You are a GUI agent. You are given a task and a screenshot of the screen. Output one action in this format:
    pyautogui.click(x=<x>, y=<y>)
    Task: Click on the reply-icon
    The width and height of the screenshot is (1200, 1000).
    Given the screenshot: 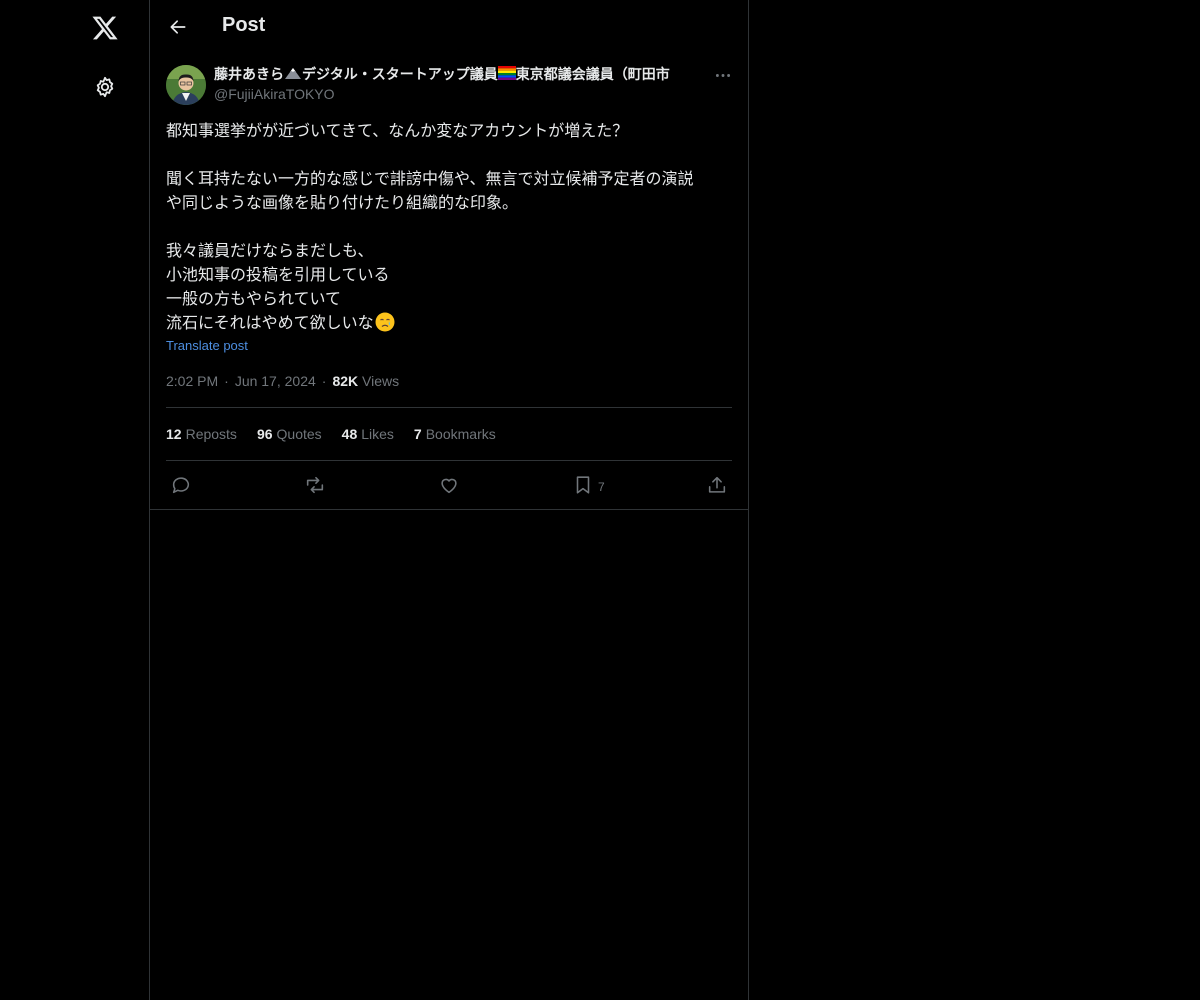 What is the action you would take?
    pyautogui.click(x=181, y=485)
    